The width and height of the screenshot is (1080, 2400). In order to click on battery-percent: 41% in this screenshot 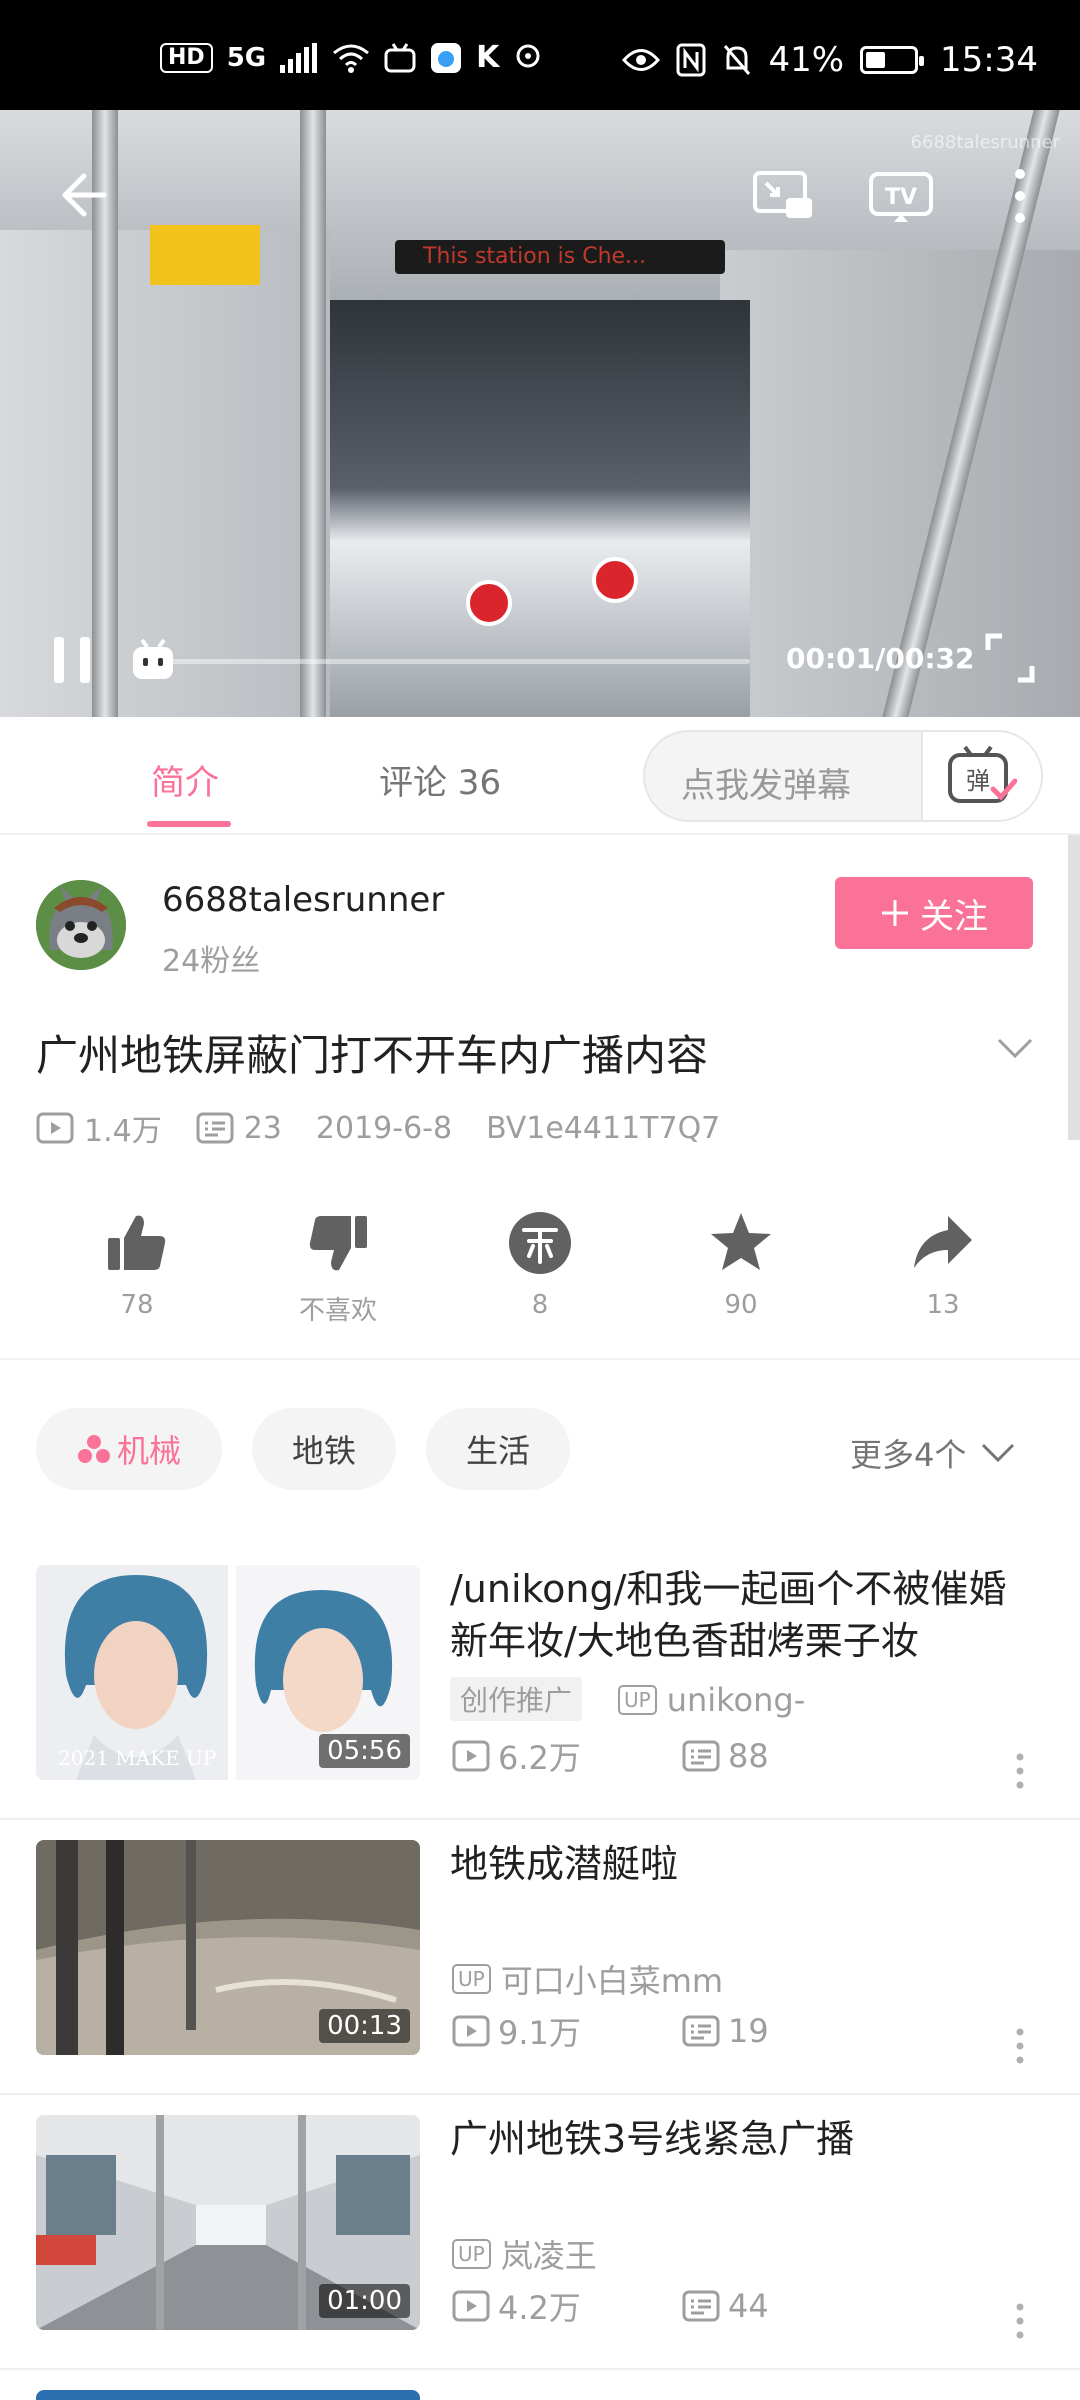, I will do `click(806, 60)`.